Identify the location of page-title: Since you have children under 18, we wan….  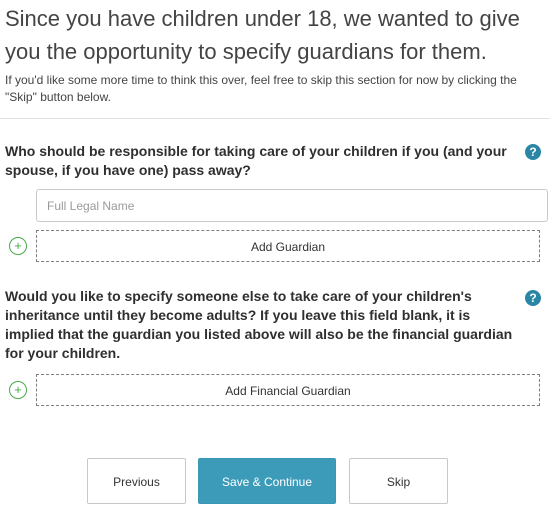
(262, 35).